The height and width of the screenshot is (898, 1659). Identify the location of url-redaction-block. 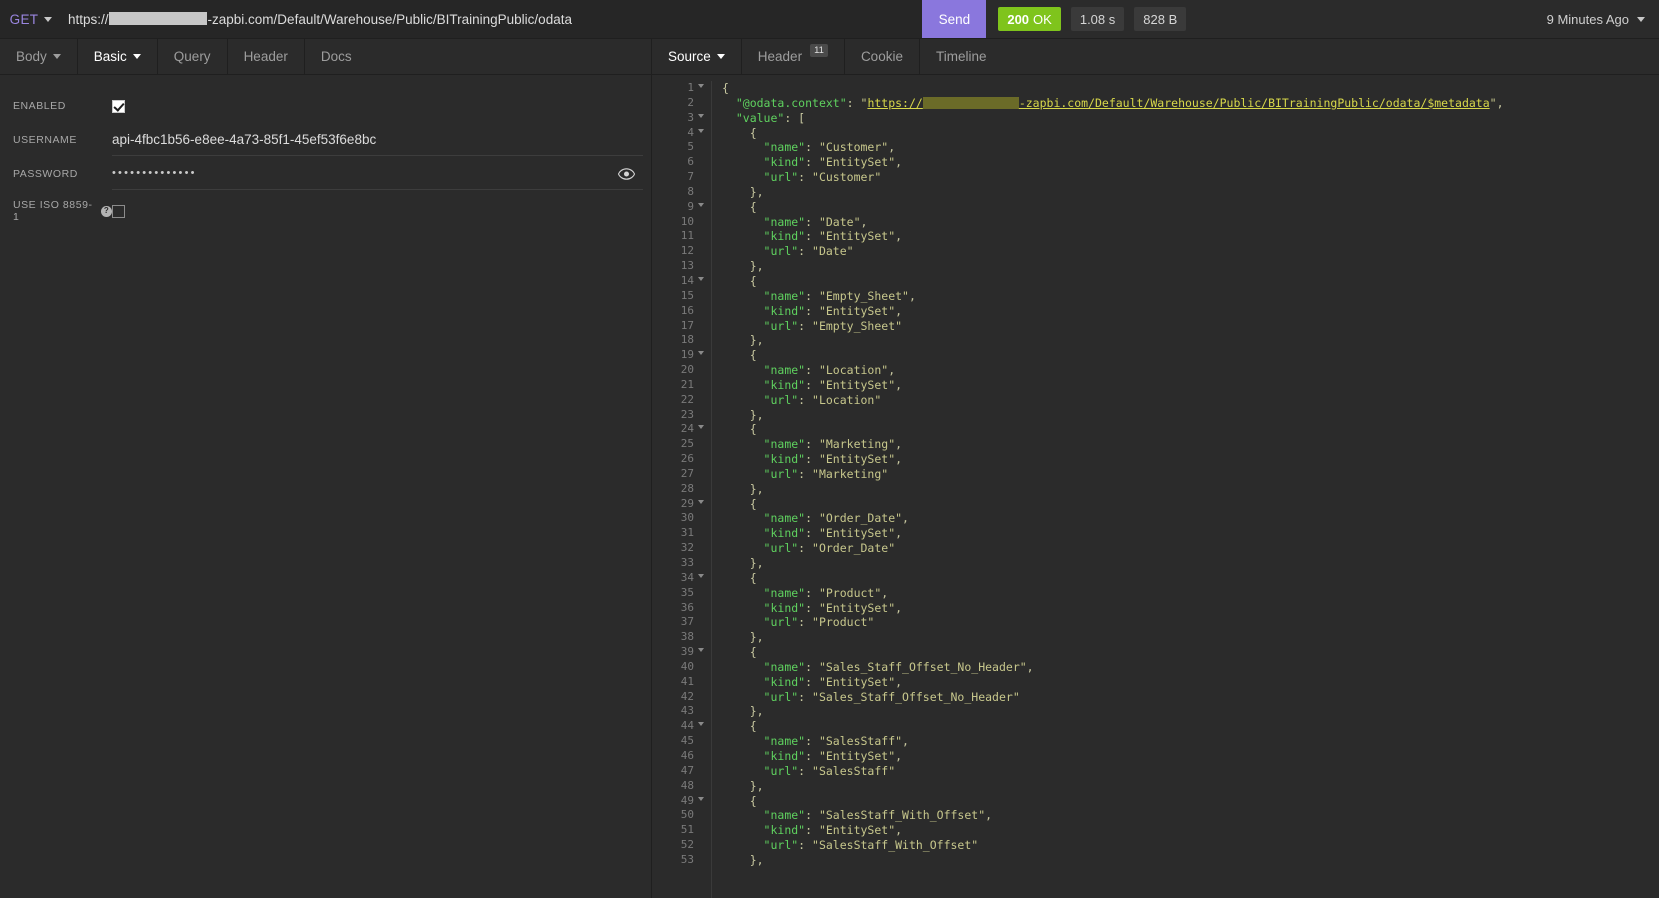
(157, 18).